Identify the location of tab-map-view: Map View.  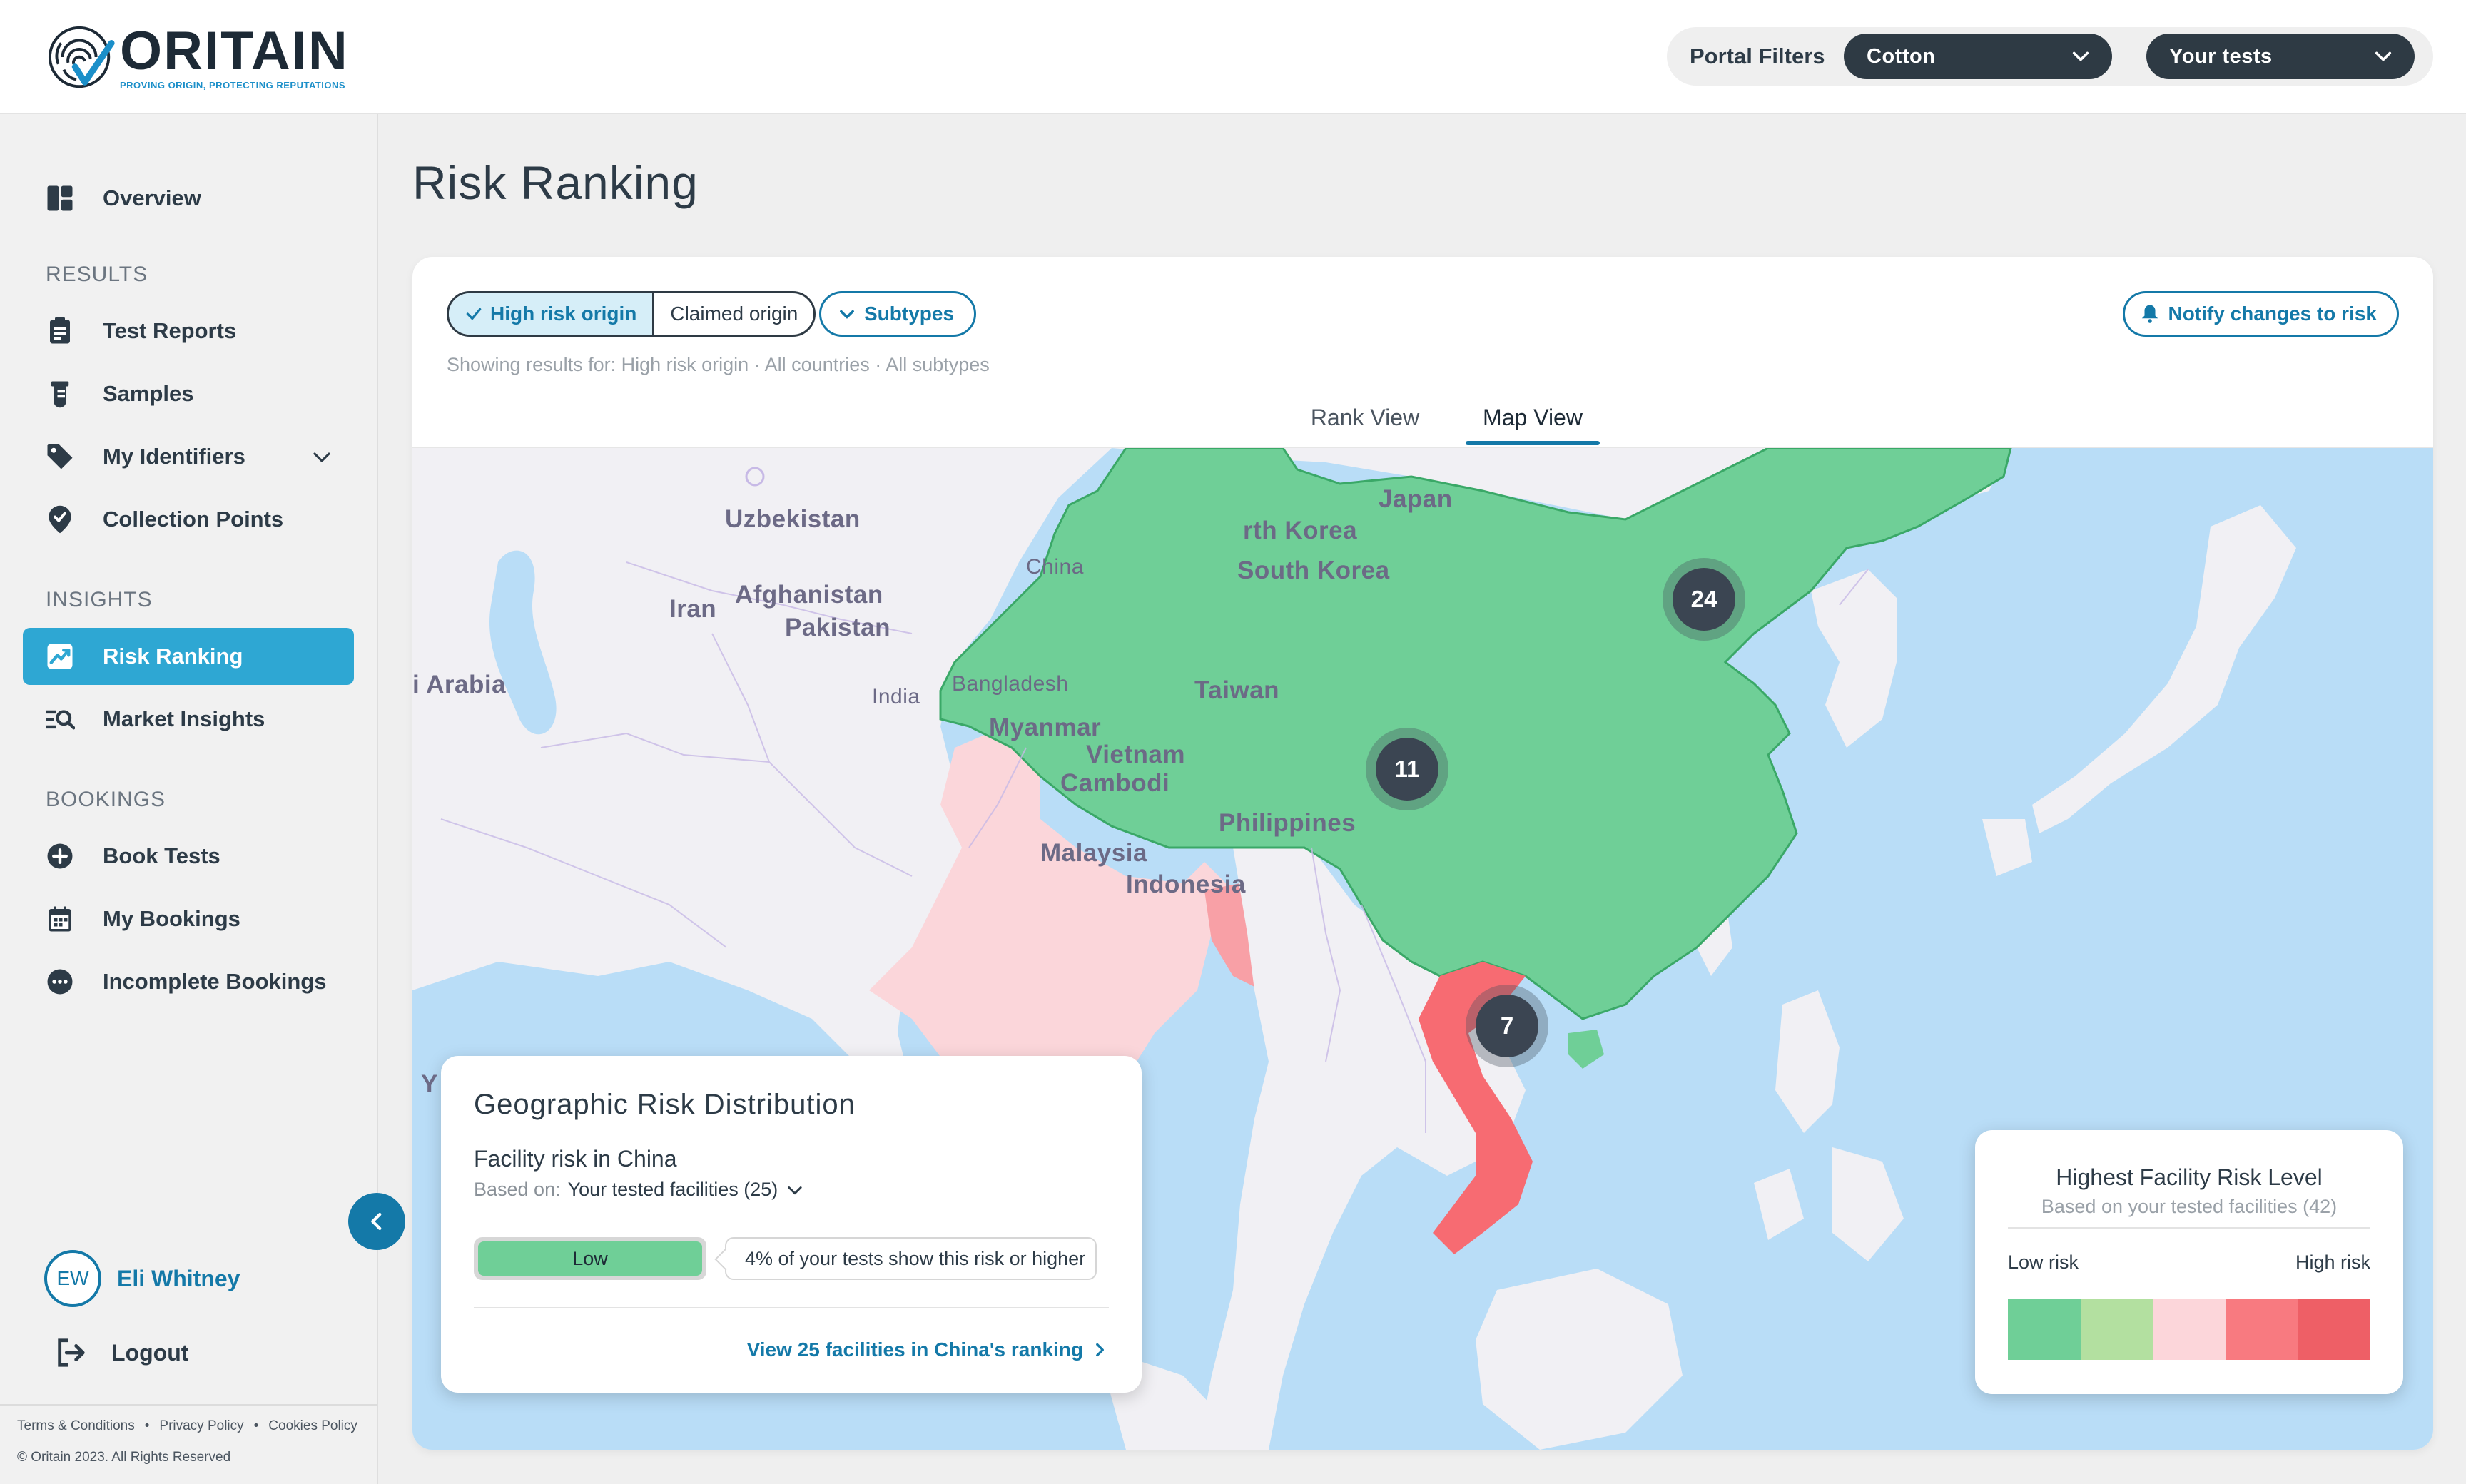
(1533, 417).